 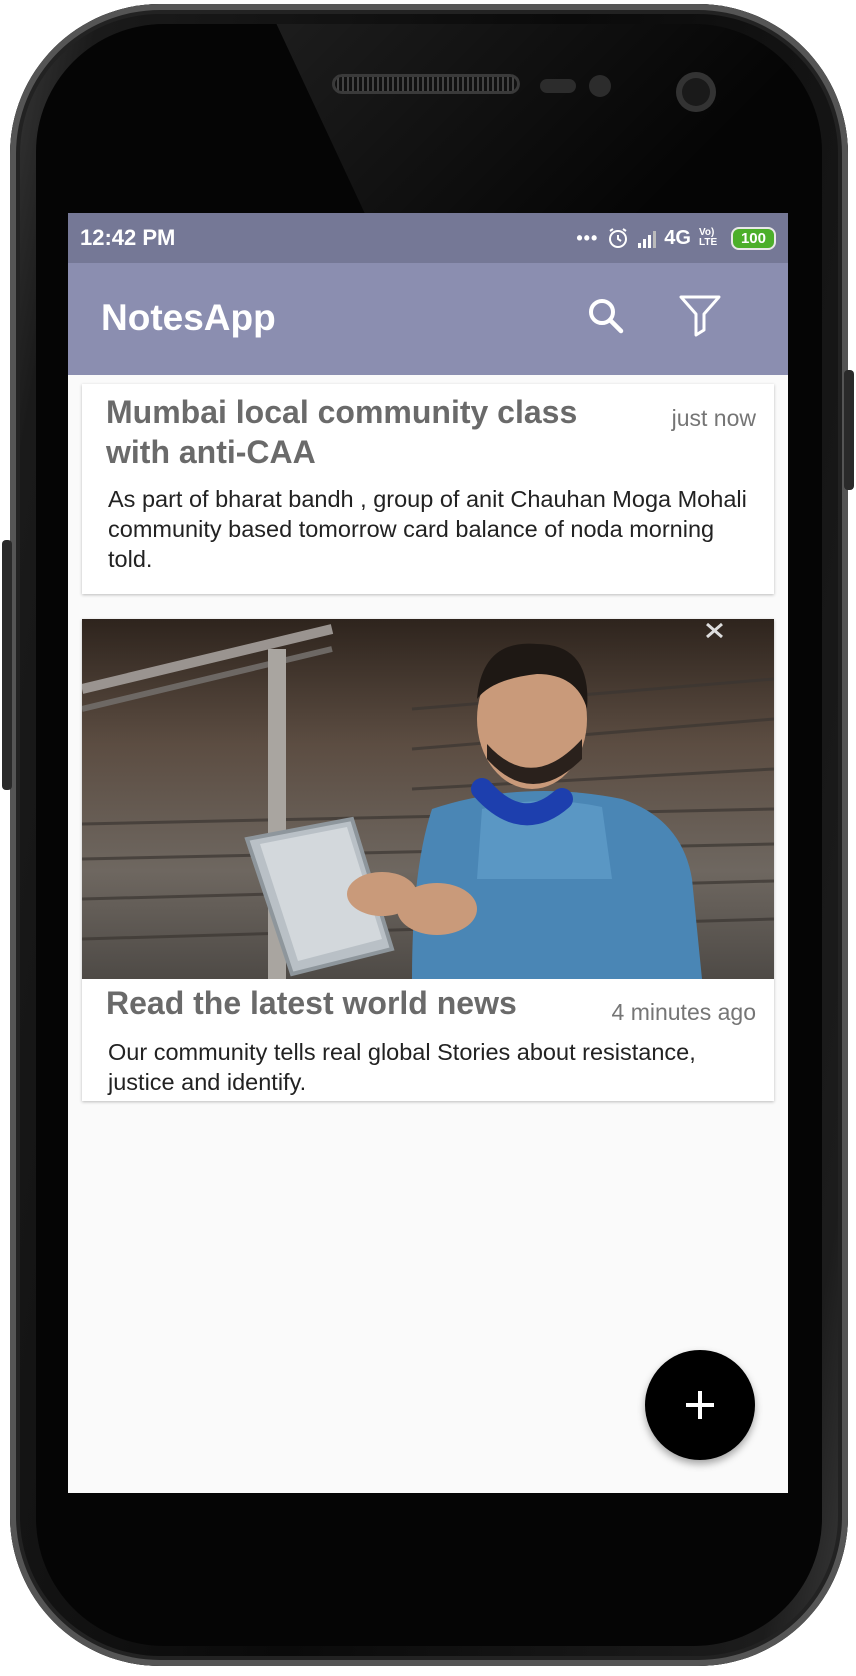 I want to click on app-title: NotesApp, so click(x=188, y=317).